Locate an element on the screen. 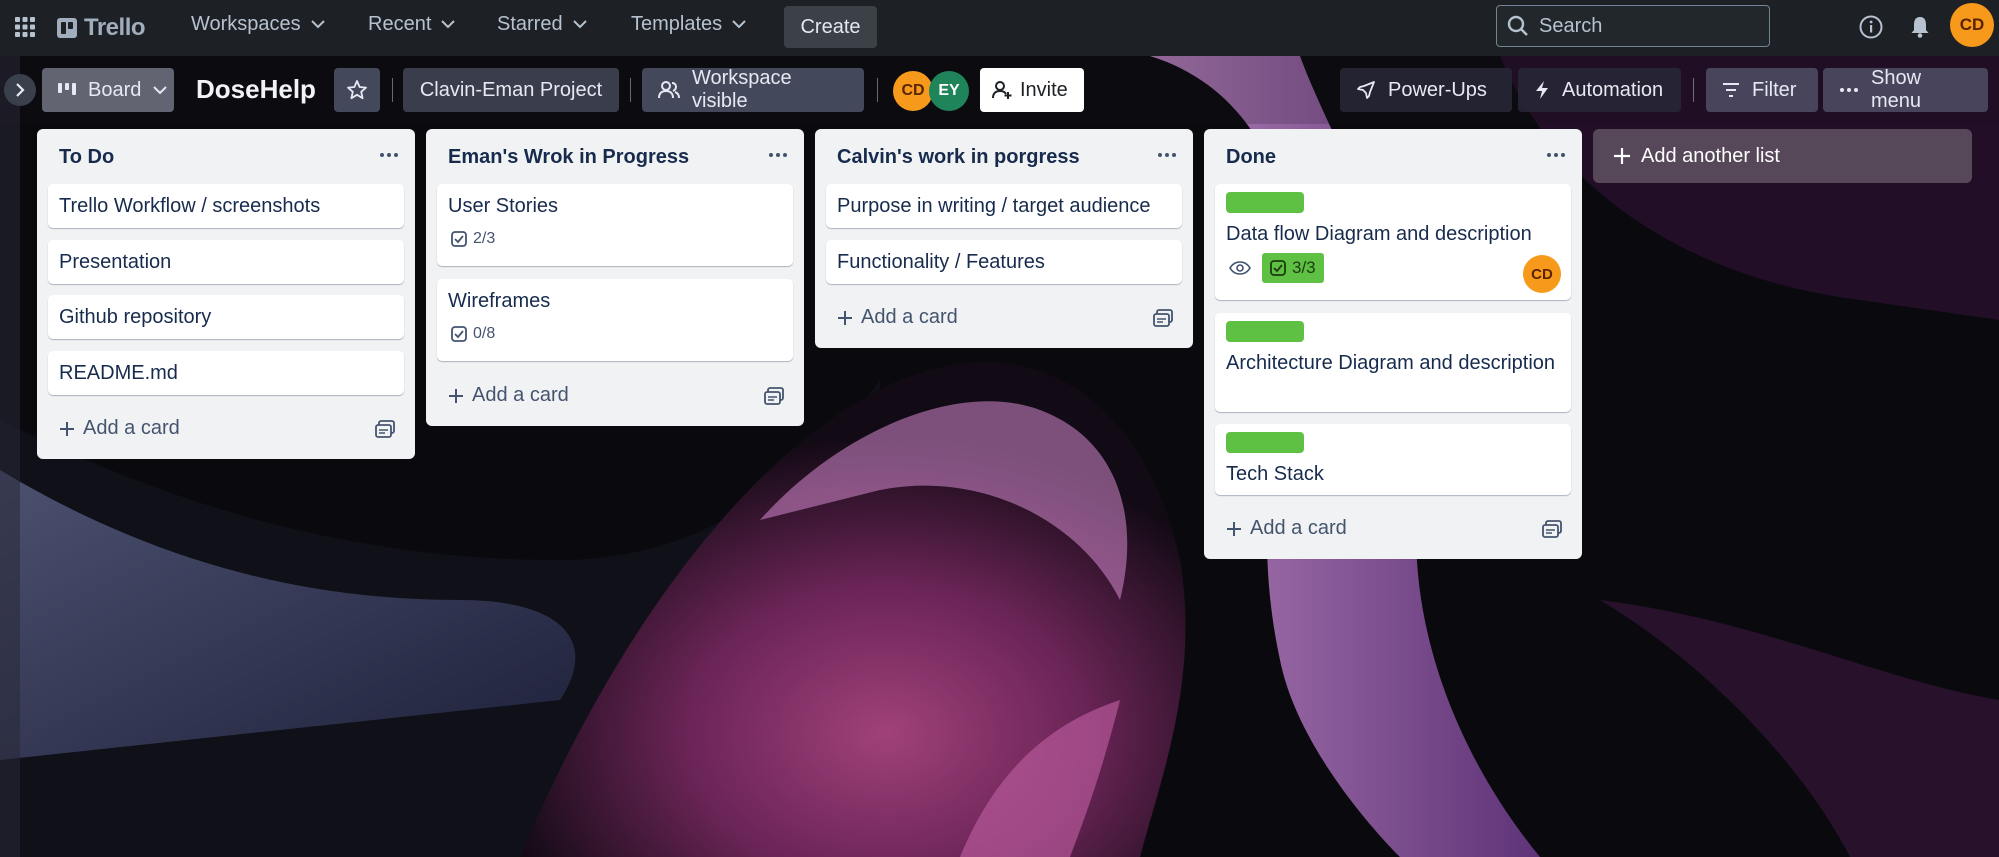 The width and height of the screenshot is (1999, 857). chevron-right-icon is located at coordinates (20, 90).